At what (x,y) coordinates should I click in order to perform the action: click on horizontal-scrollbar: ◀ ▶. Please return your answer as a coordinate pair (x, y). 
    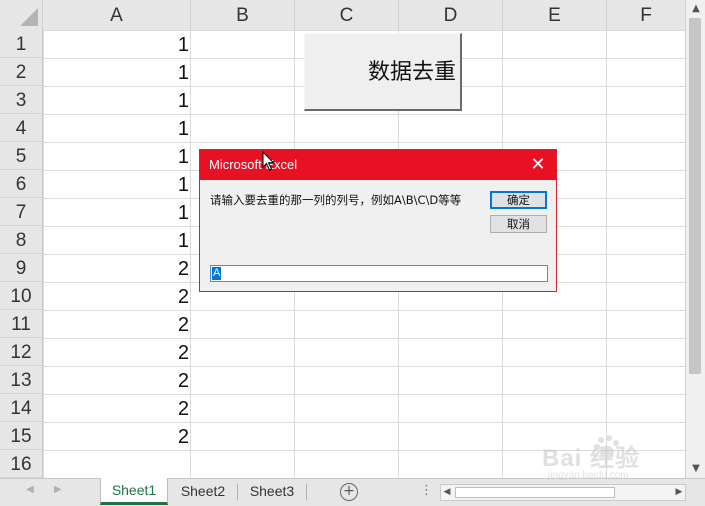
    Looking at the image, I should click on (563, 492).